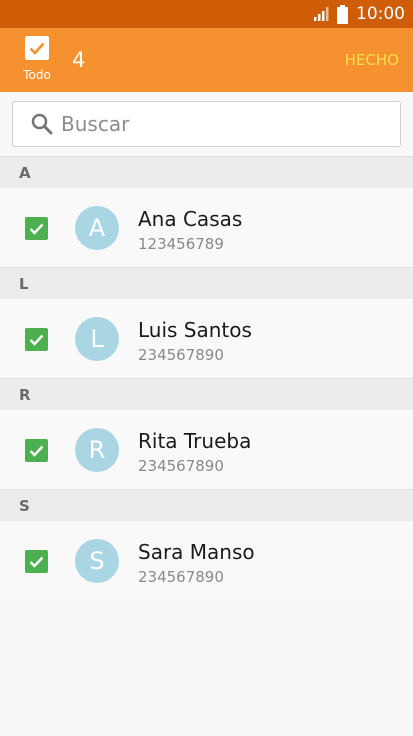  Describe the element at coordinates (97, 450) in the screenshot. I see `avatar: R` at that location.